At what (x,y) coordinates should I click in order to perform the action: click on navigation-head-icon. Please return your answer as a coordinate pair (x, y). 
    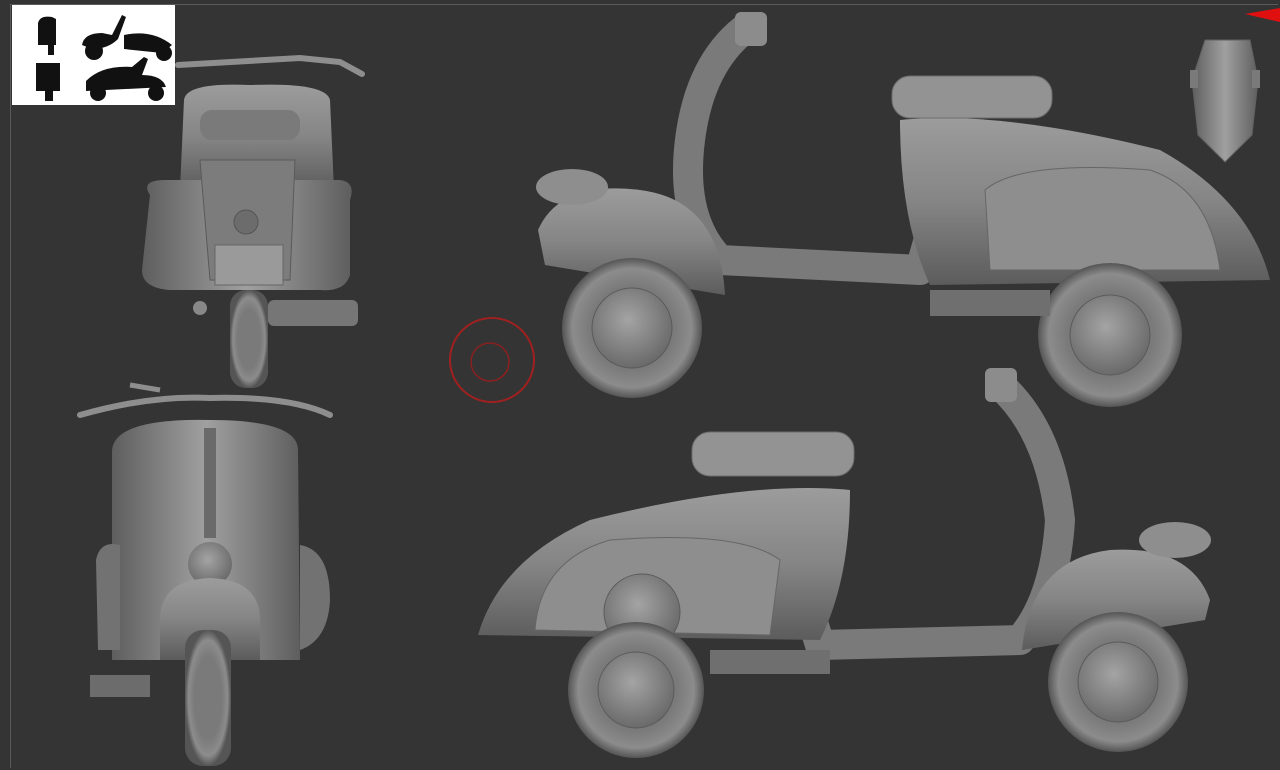
    Looking at the image, I should click on (1225, 101).